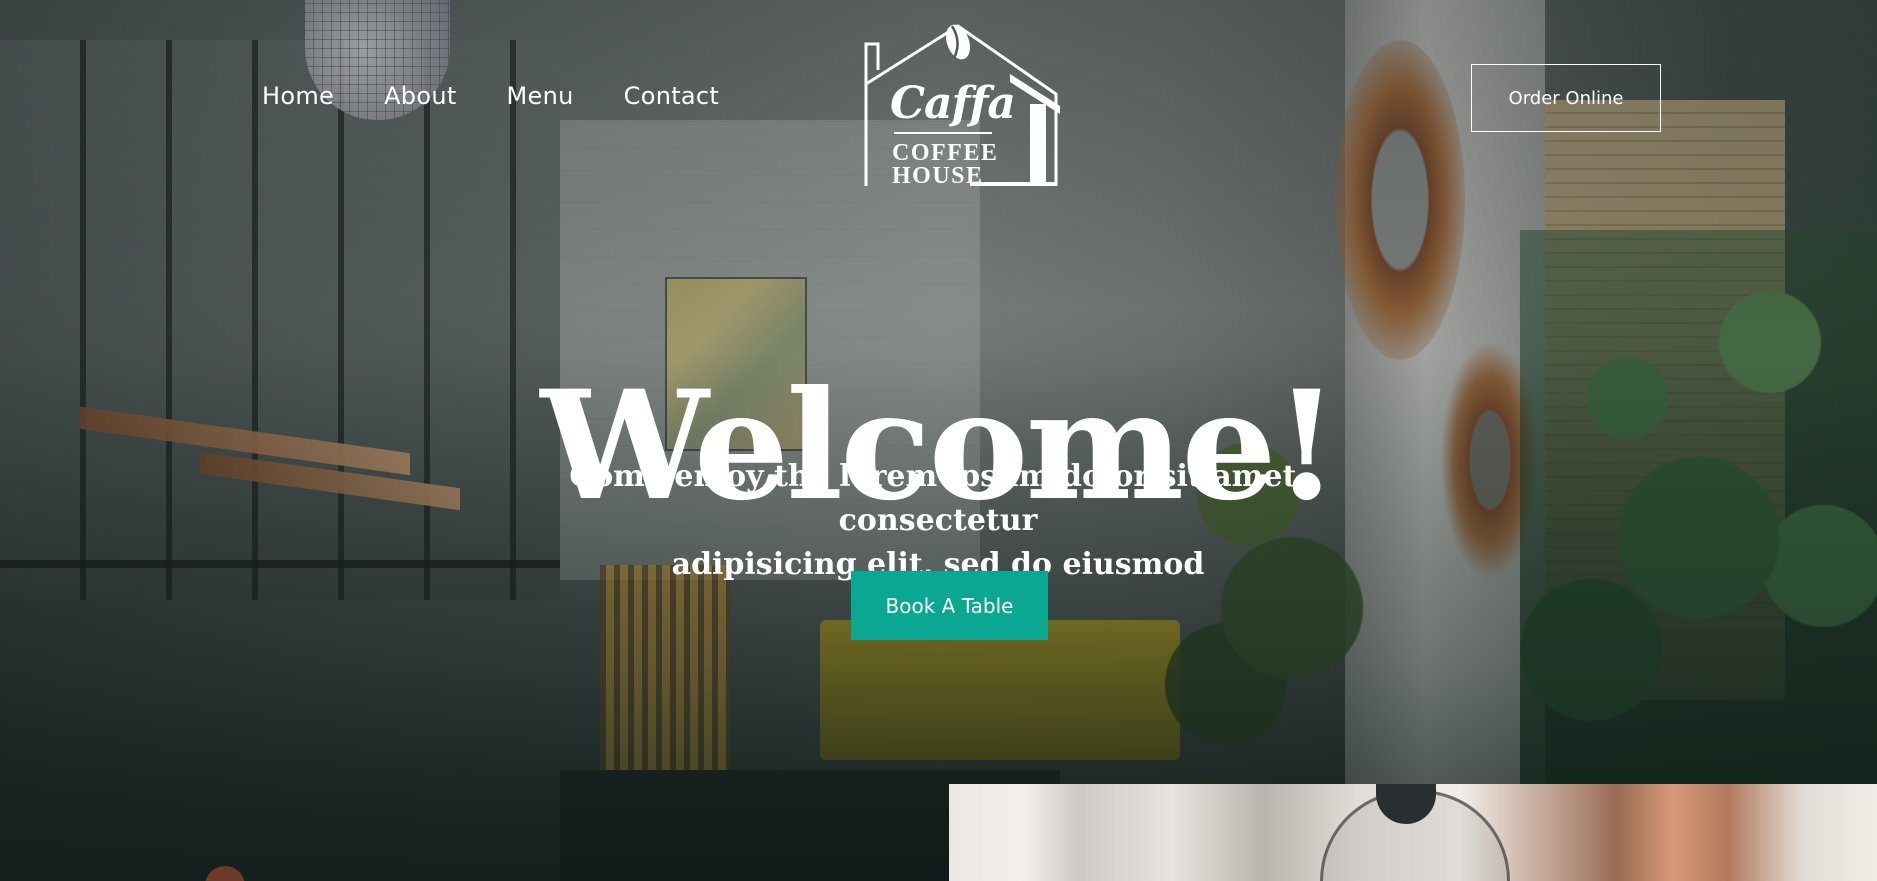 This screenshot has height=881, width=1877. What do you see at coordinates (938, 176) in the screenshot?
I see `logo-text-line2: HOUSE` at bounding box center [938, 176].